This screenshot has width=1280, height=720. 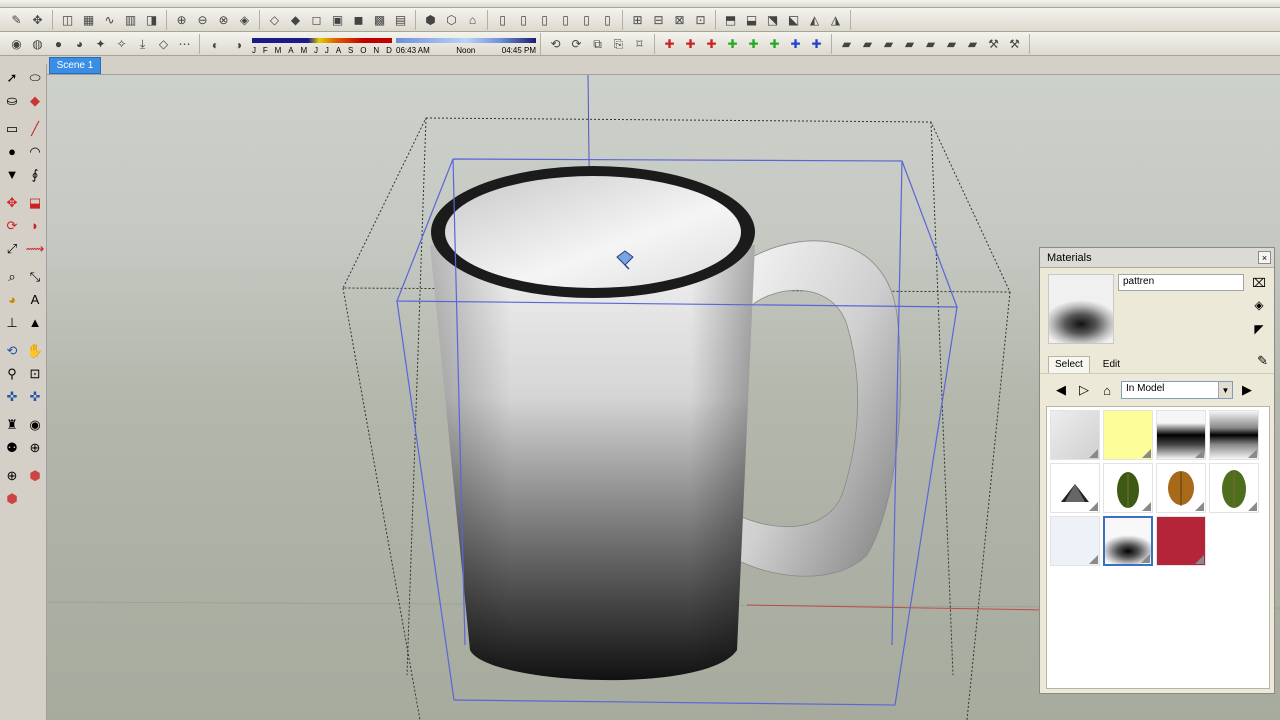 What do you see at coordinates (12, 350) in the screenshot?
I see `orbit-tool-icon: ⟲` at bounding box center [12, 350].